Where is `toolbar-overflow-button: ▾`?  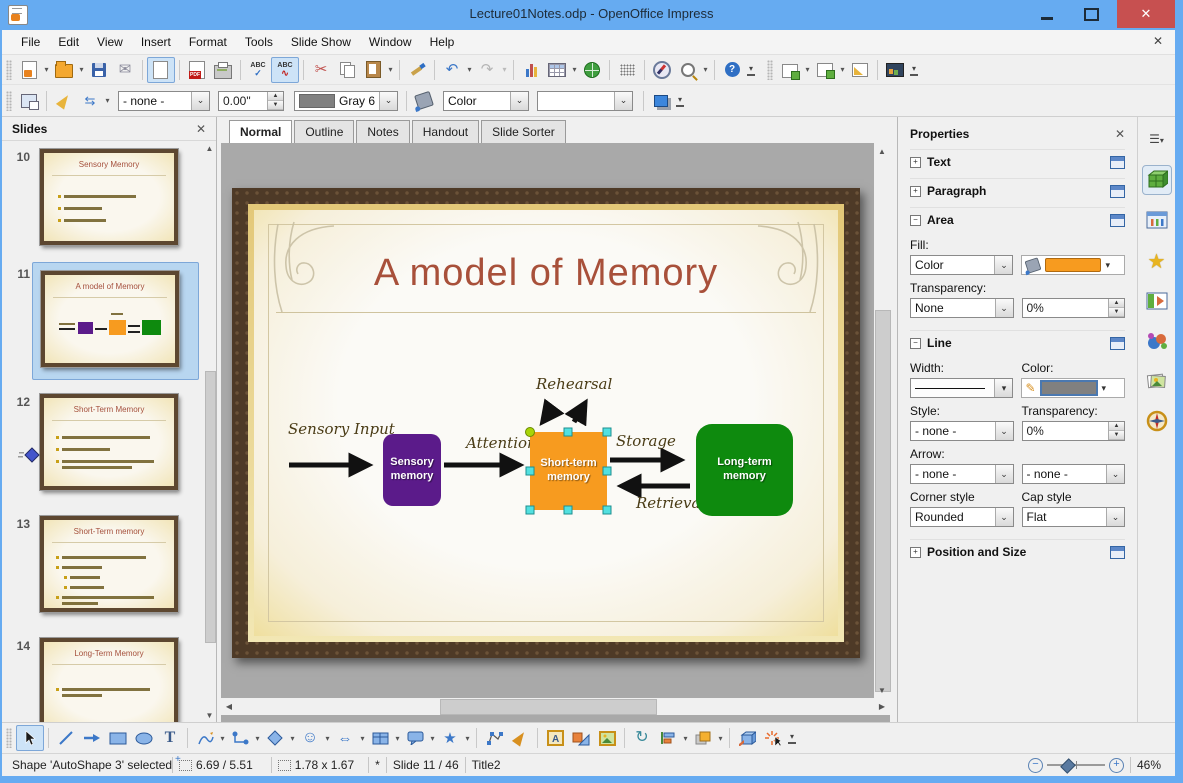
toolbar-overflow-button: ▾ is located at coordinates (751, 70).